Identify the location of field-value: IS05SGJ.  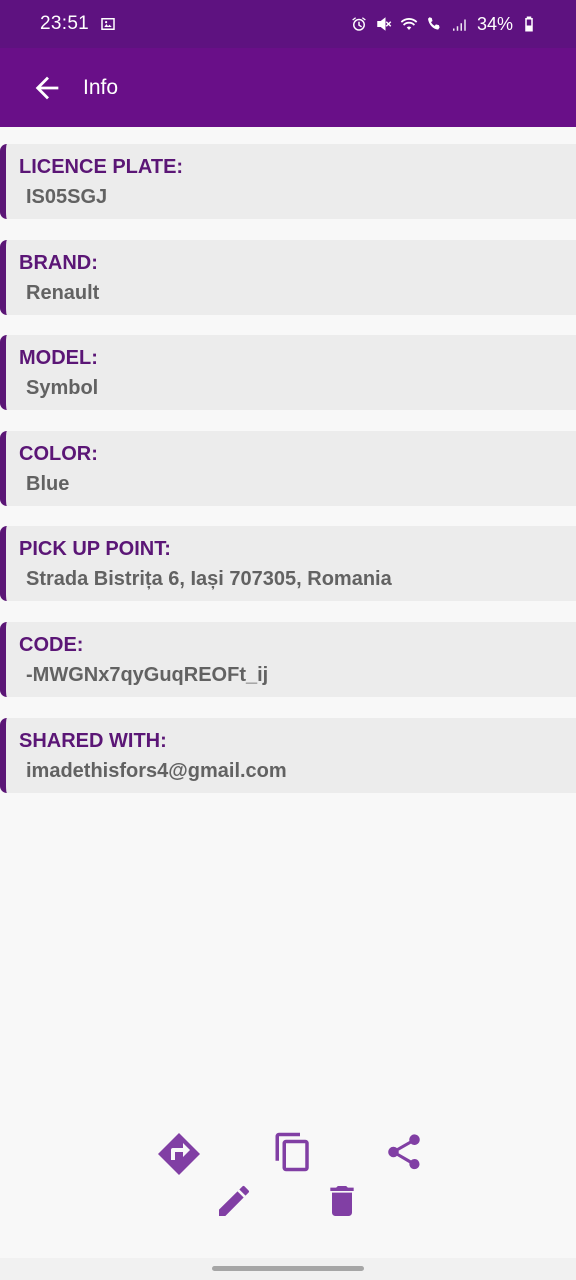
(67, 197).